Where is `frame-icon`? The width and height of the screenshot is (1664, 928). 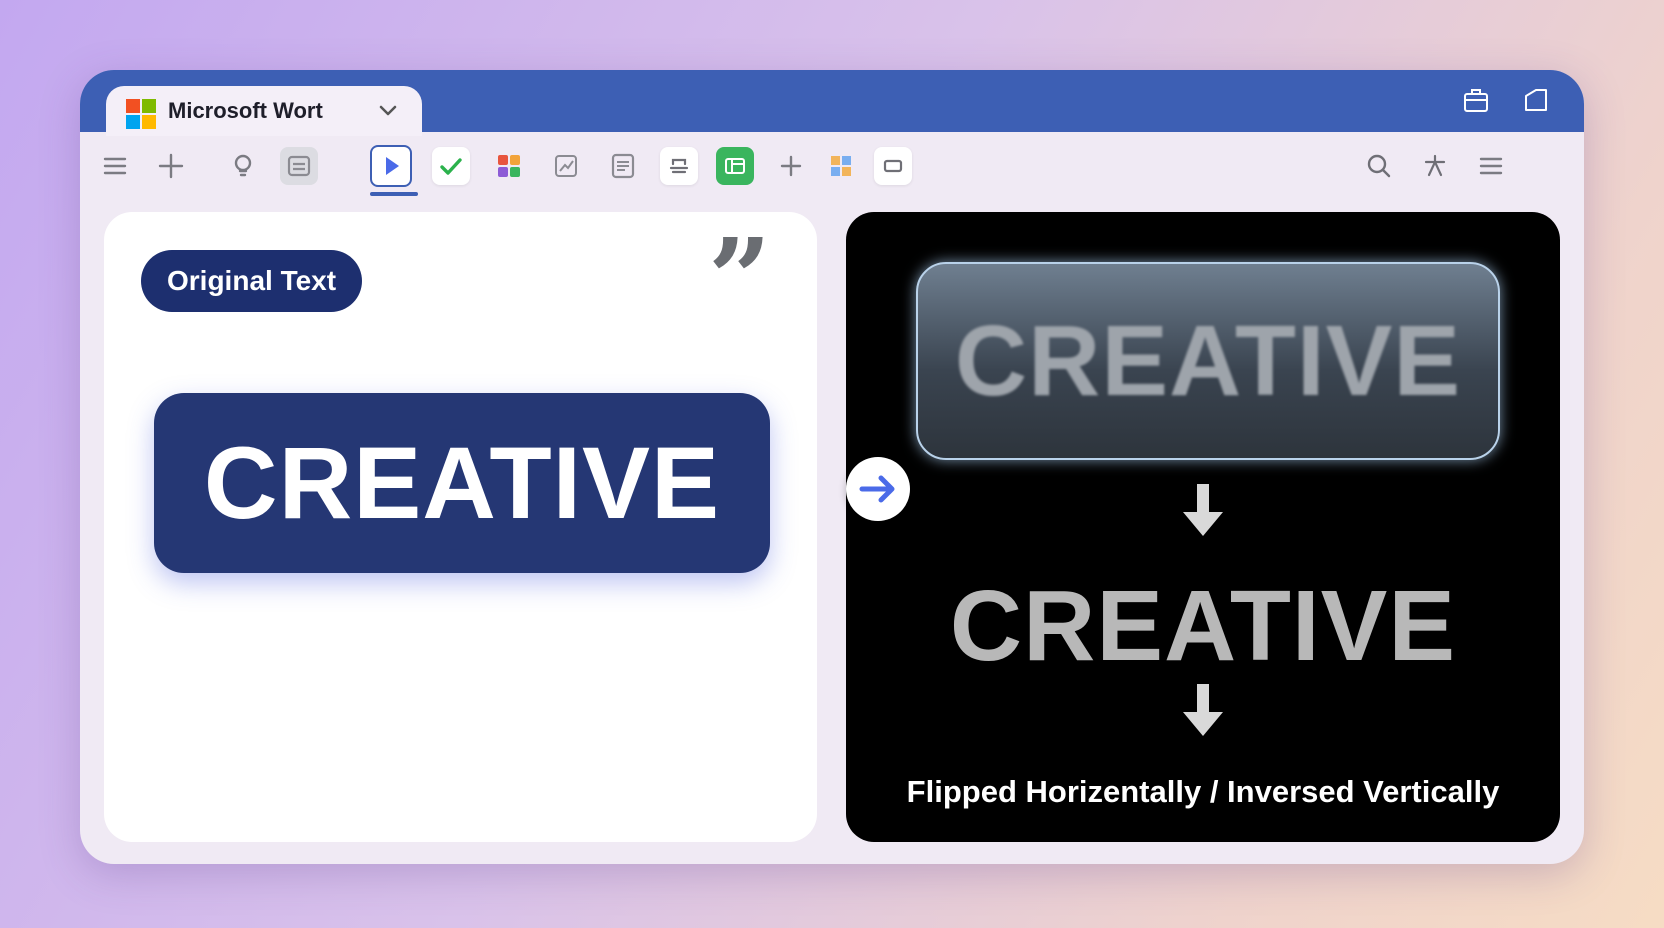 frame-icon is located at coordinates (893, 166).